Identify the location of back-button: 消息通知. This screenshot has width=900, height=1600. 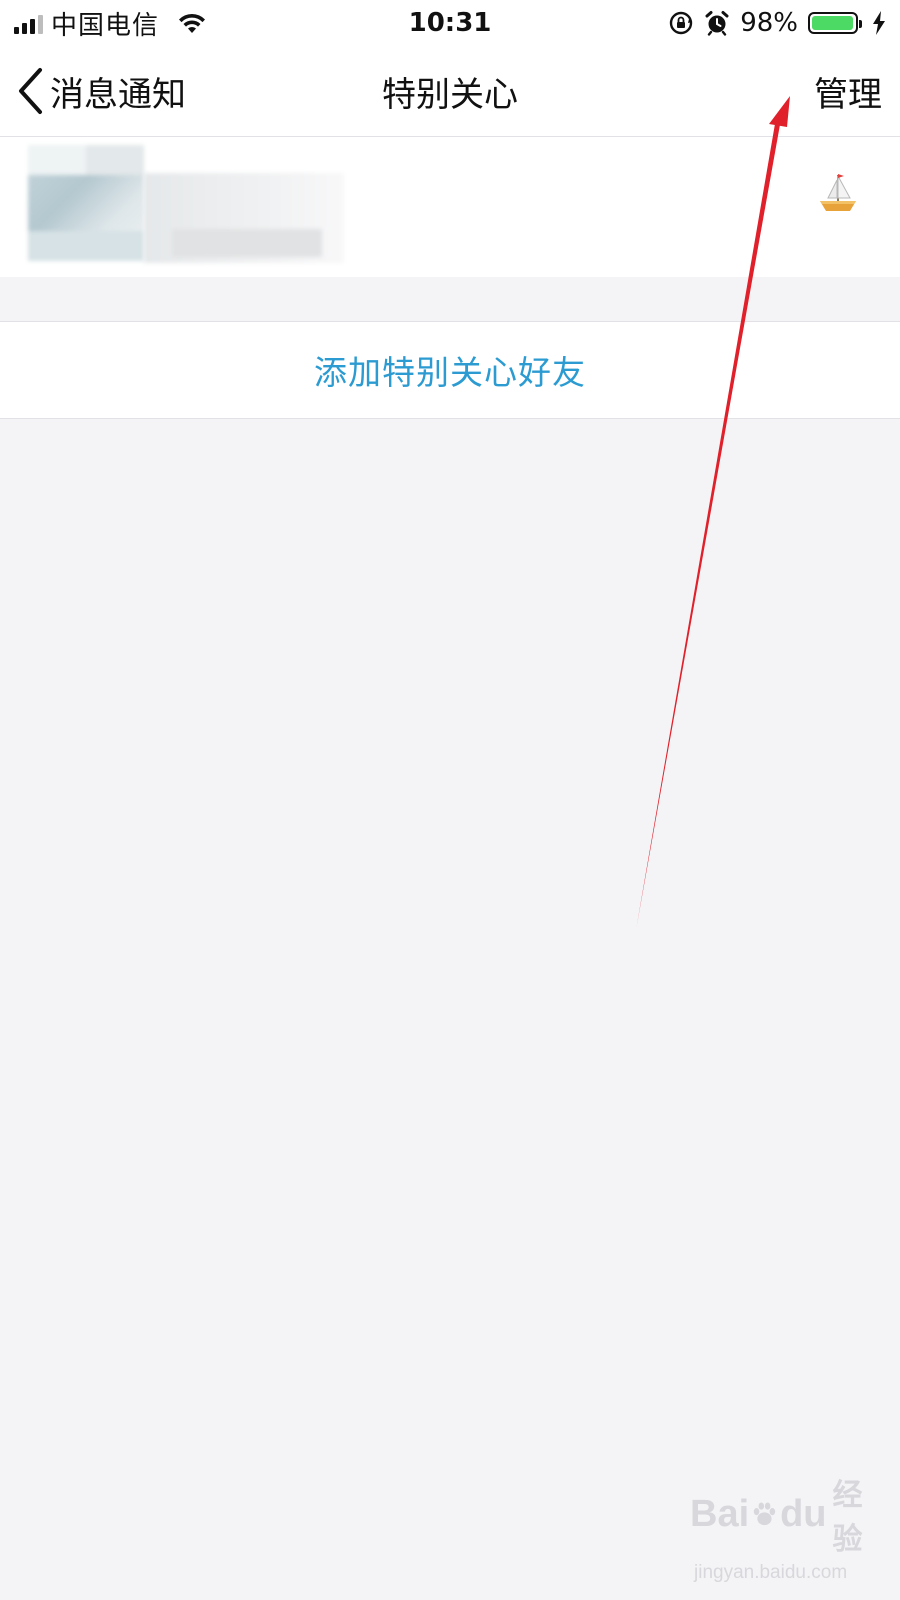
(101, 91).